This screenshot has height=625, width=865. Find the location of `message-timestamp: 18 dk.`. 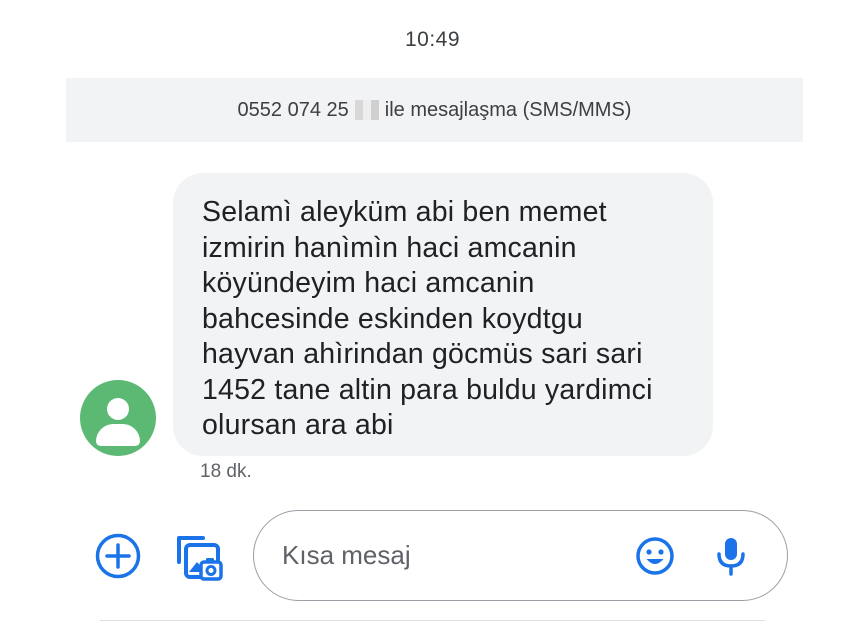

message-timestamp: 18 dk. is located at coordinates (226, 471).